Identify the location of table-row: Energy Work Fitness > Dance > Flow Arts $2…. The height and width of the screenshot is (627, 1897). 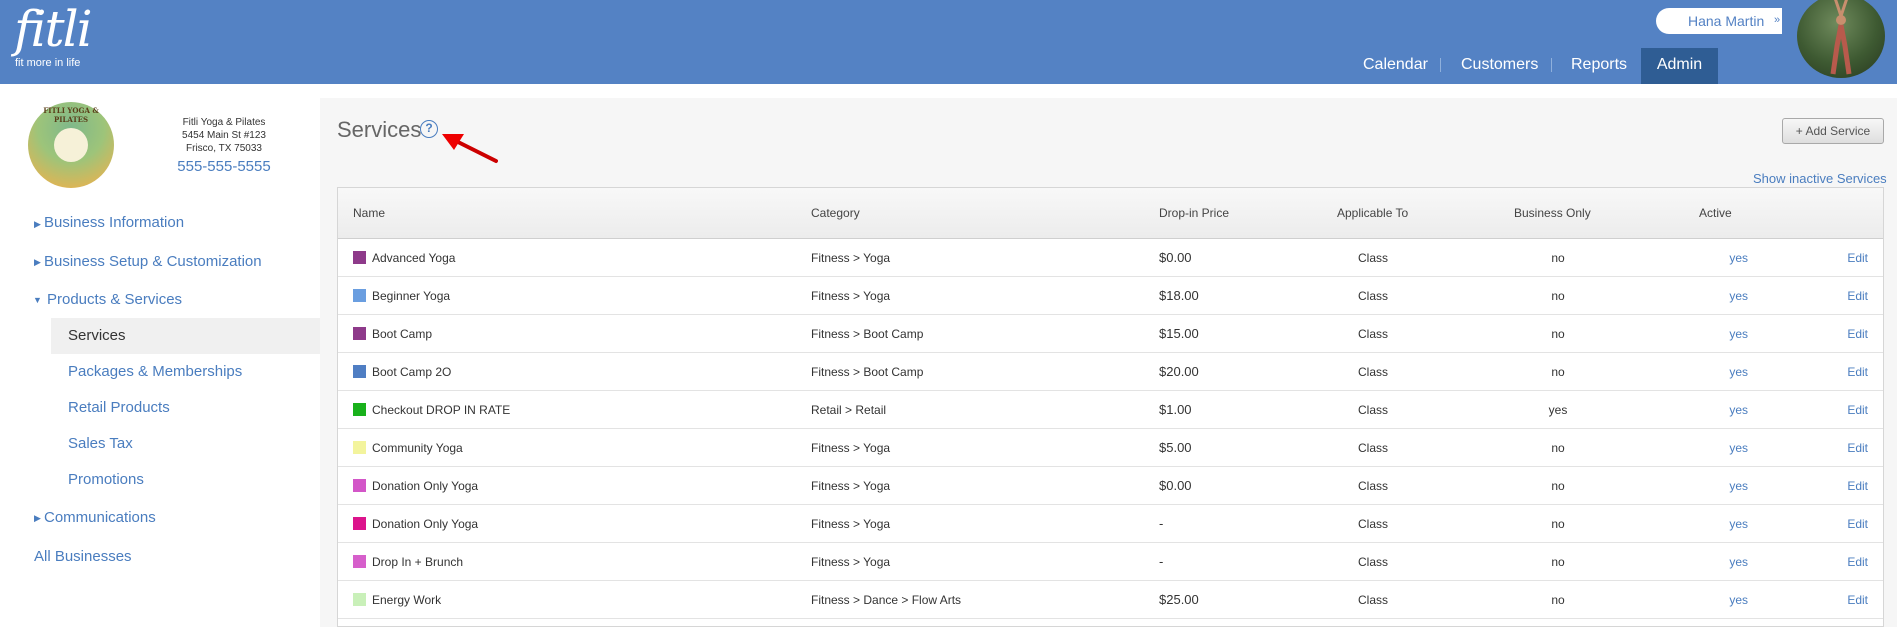
(1110, 600).